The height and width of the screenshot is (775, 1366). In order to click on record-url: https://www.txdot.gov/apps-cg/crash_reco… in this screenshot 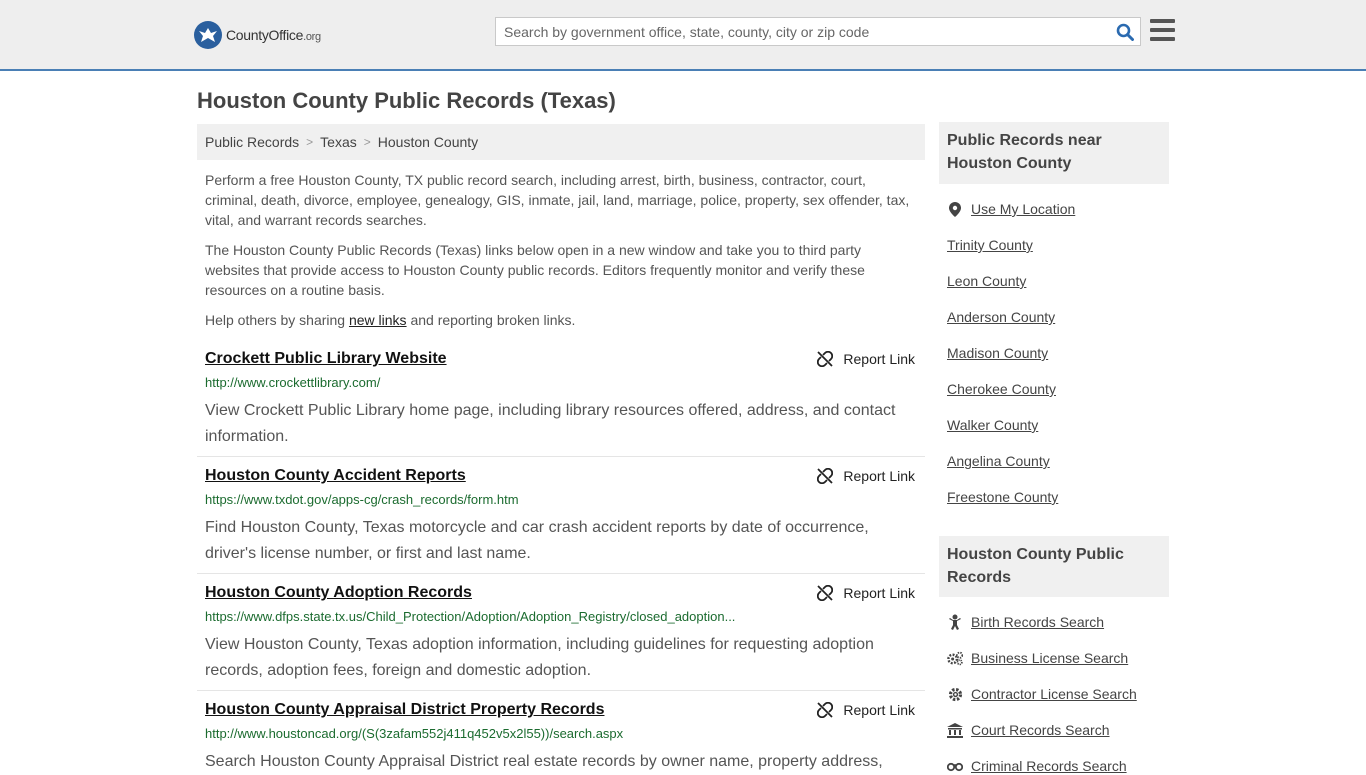, I will do `click(495, 499)`.